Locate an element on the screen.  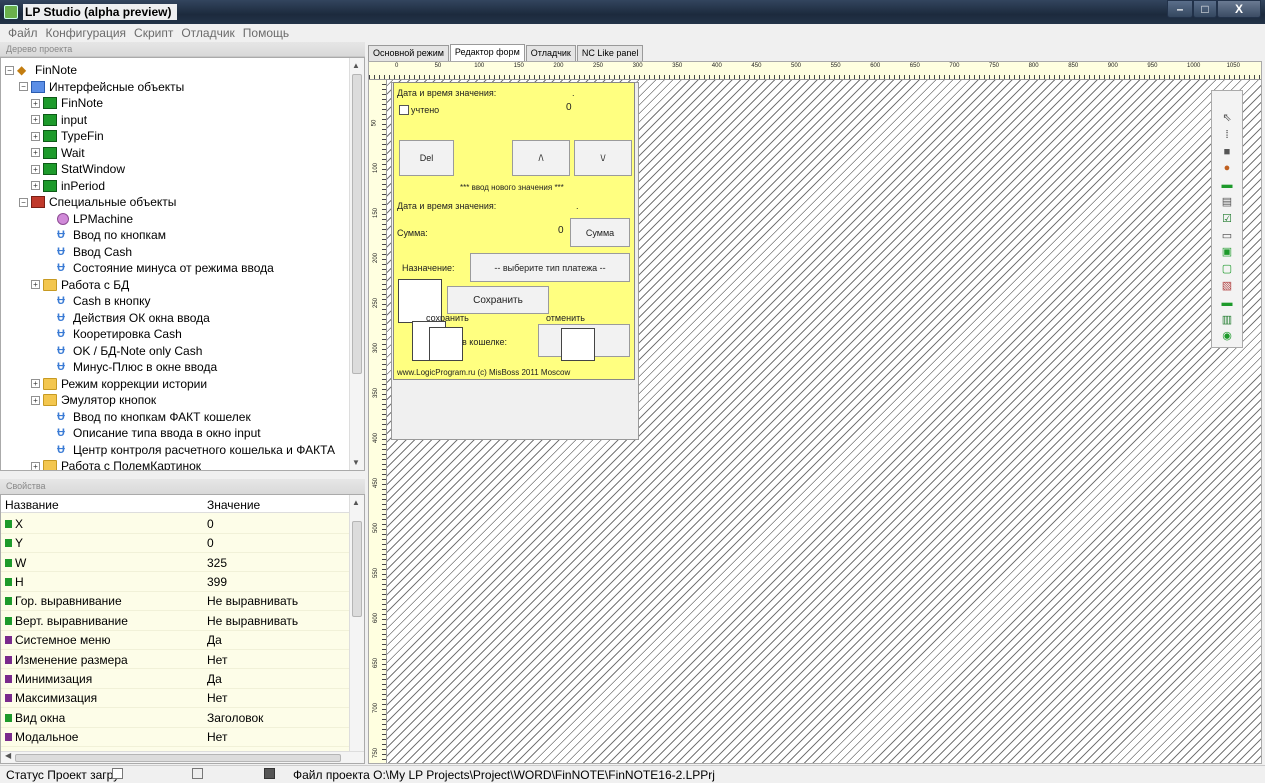
property-row: Верт. выравнивание Не выравнивать is located at coordinates (176, 621).